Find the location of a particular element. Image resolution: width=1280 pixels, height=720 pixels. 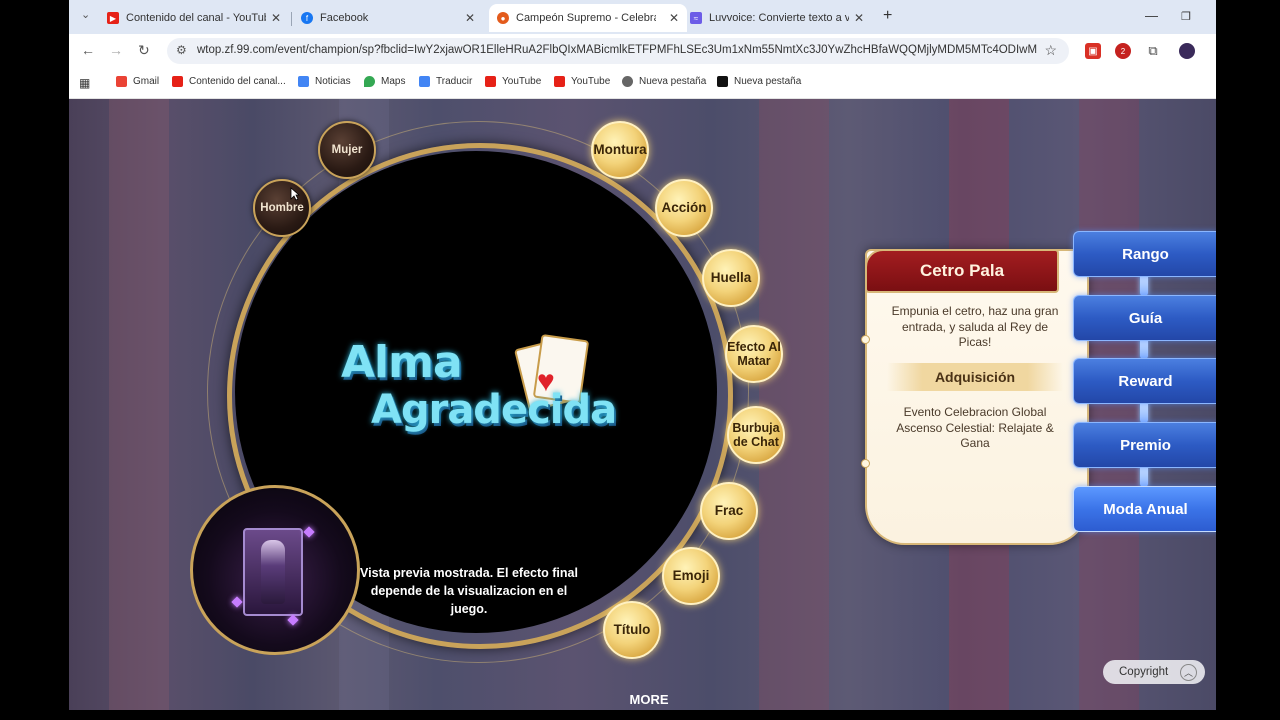

category-emoji-button: Emoji is located at coordinates (691, 576).